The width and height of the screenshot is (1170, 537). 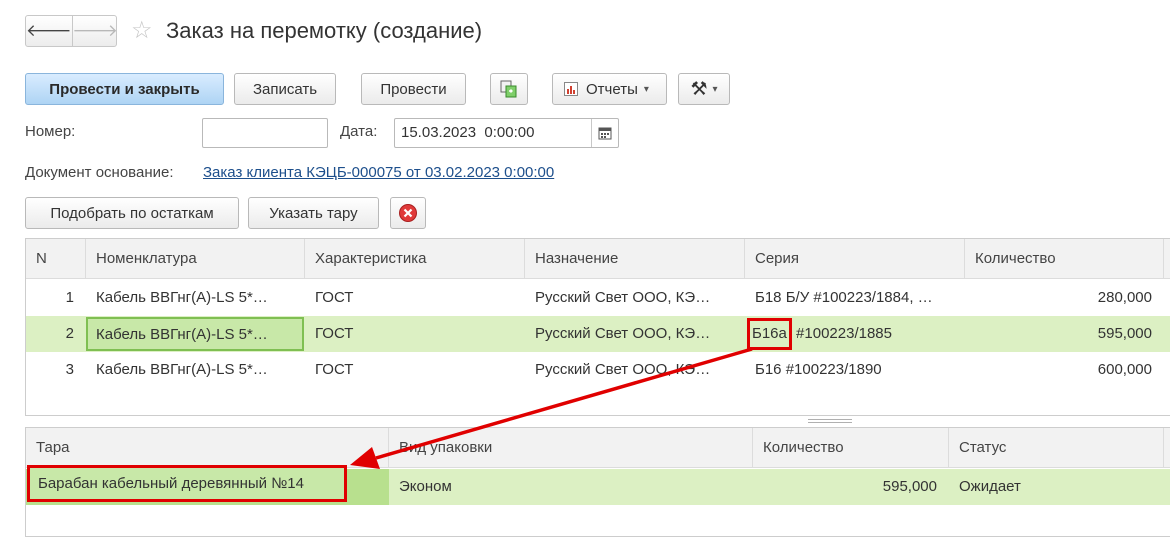 I want to click on annotation-arrow-icon, so click(x=551, y=408).